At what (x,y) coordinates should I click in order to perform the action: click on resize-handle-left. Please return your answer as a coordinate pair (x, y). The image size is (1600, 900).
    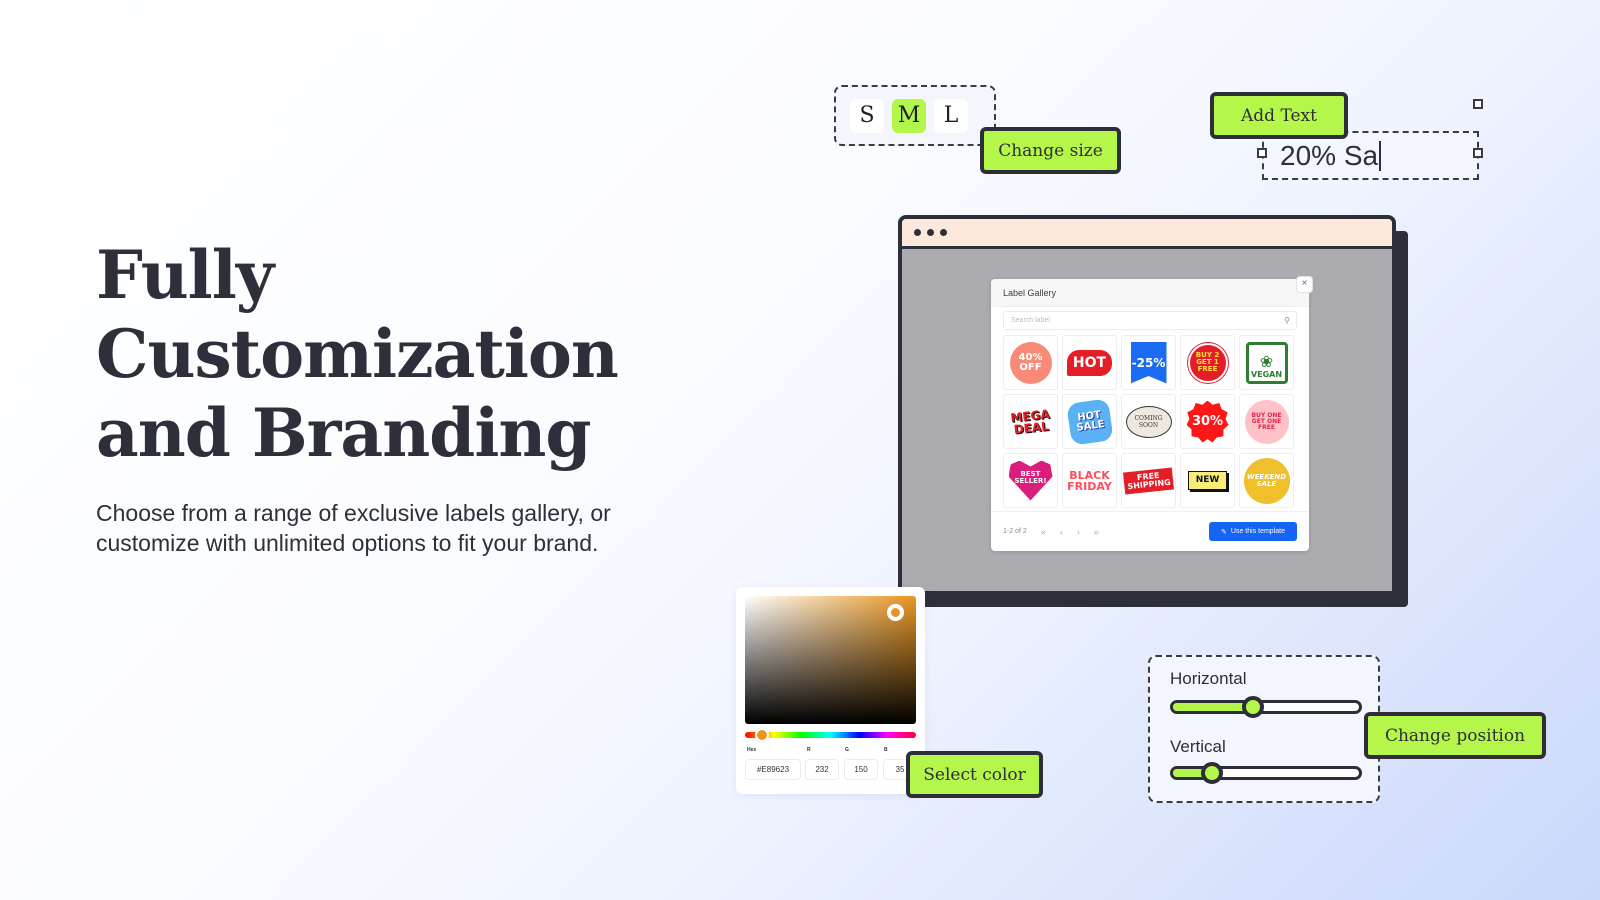
    Looking at the image, I should click on (1262, 153).